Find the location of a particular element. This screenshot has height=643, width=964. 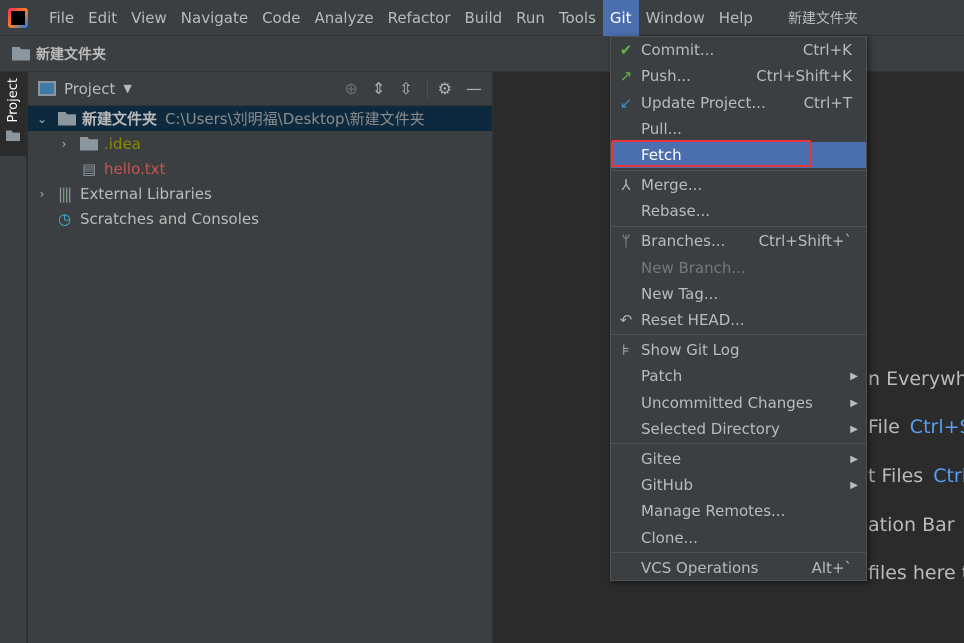

menu-analyze: Analyze is located at coordinates (343, 18).